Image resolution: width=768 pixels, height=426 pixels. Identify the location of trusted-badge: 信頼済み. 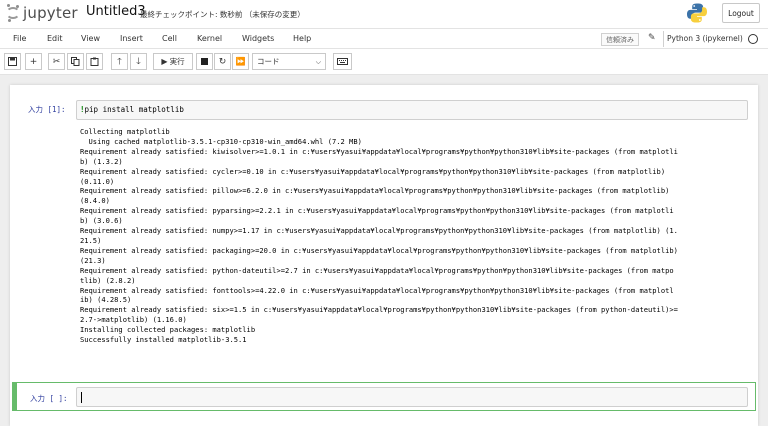
(620, 39).